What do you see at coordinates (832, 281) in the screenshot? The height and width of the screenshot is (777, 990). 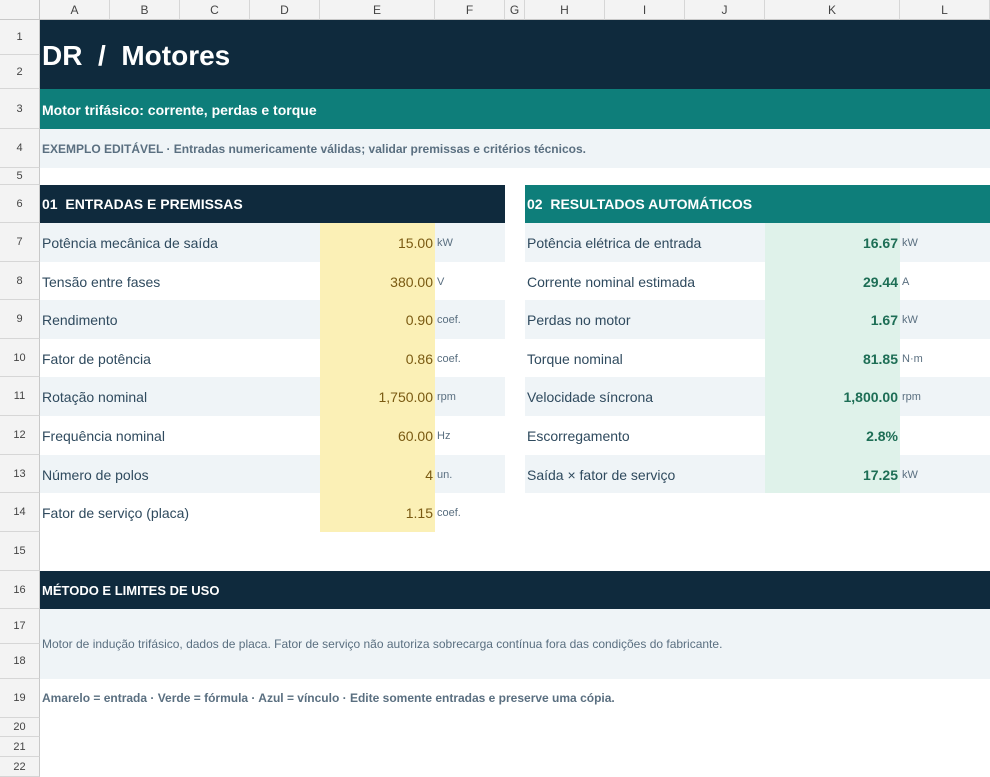 I see `result-value: 29.44` at bounding box center [832, 281].